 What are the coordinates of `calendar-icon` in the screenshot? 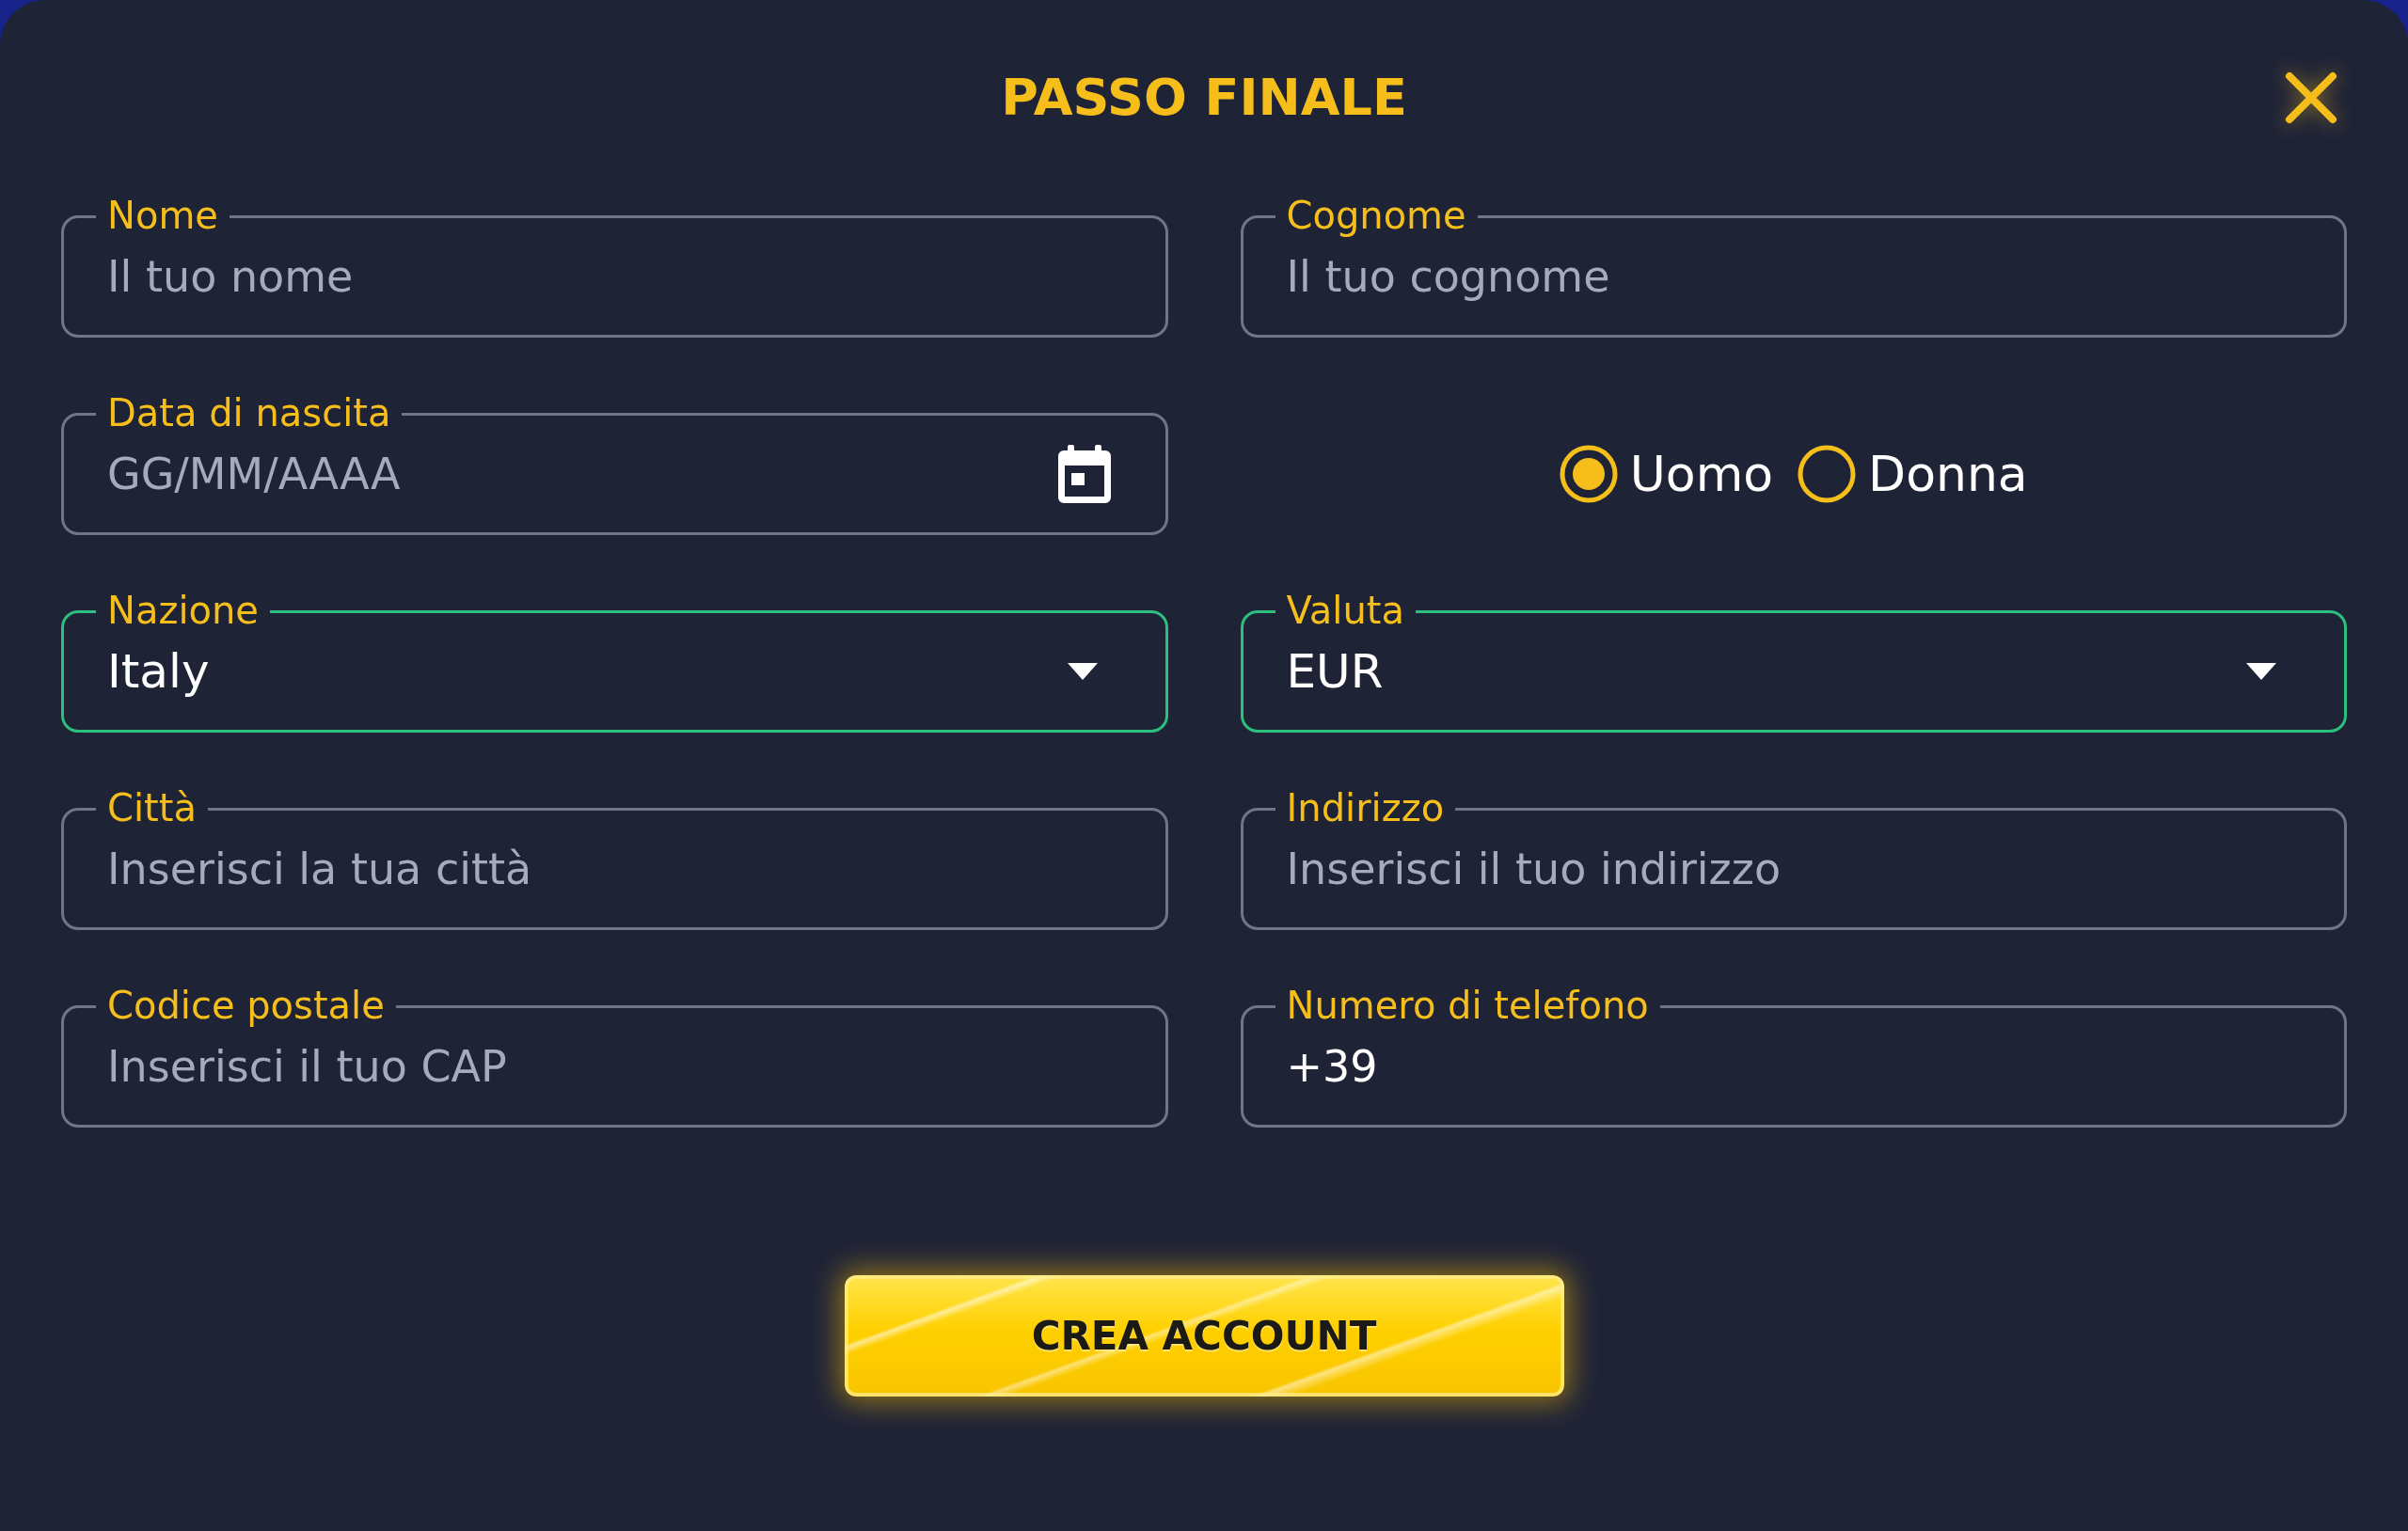 It's located at (1084, 474).